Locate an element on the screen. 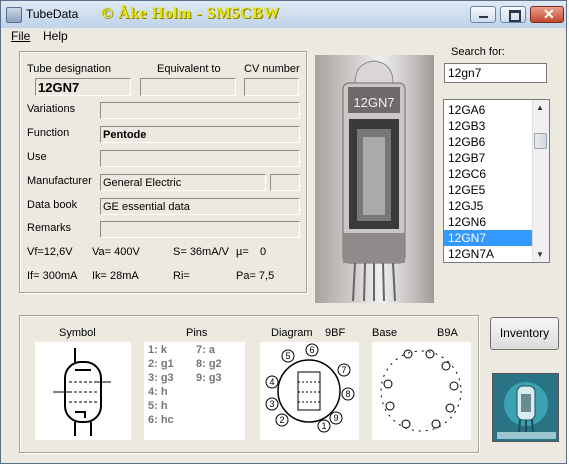 This screenshot has height=466, width=569. maximize-button is located at coordinates (513, 14).